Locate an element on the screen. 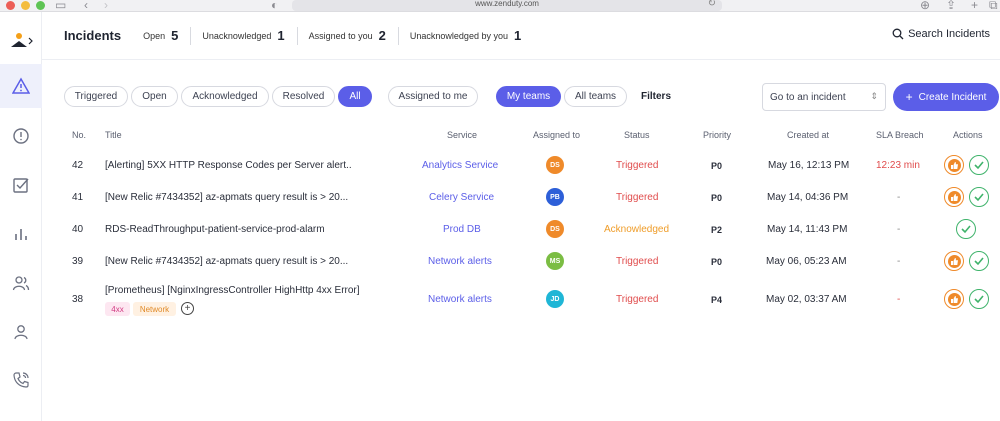 This screenshot has height=421, width=1000. stat-unacknowledged-by-you: Unacknowledged by you 1 is located at coordinates (465, 36).